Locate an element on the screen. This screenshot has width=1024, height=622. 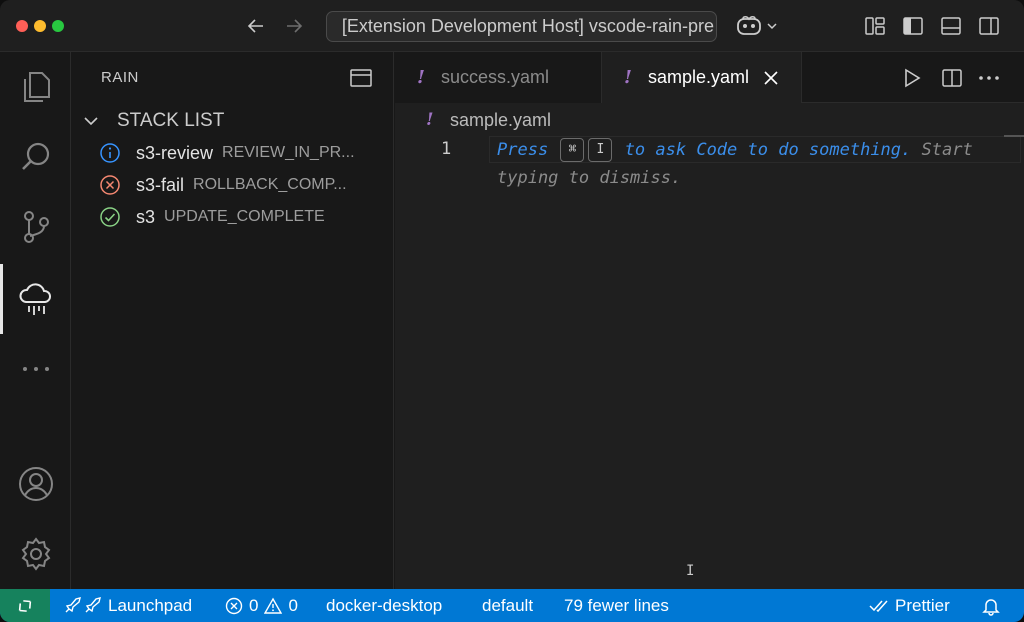
close-tab-icon is located at coordinates (771, 78).